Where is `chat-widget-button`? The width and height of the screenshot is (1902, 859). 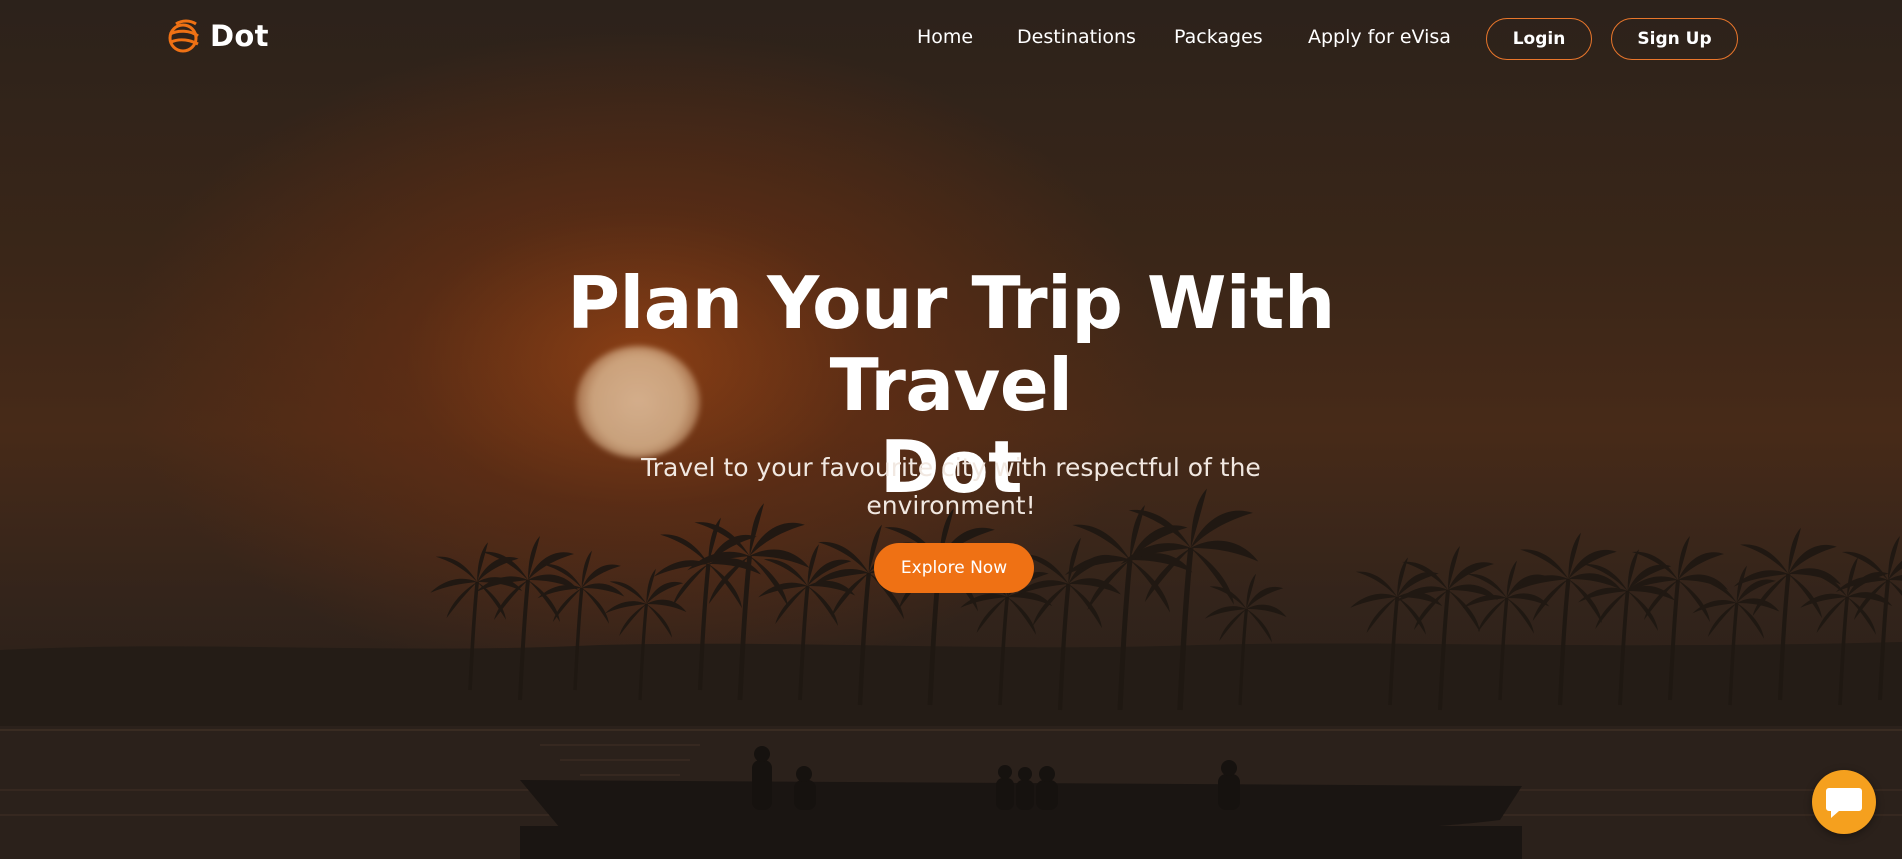 chat-widget-button is located at coordinates (1844, 802).